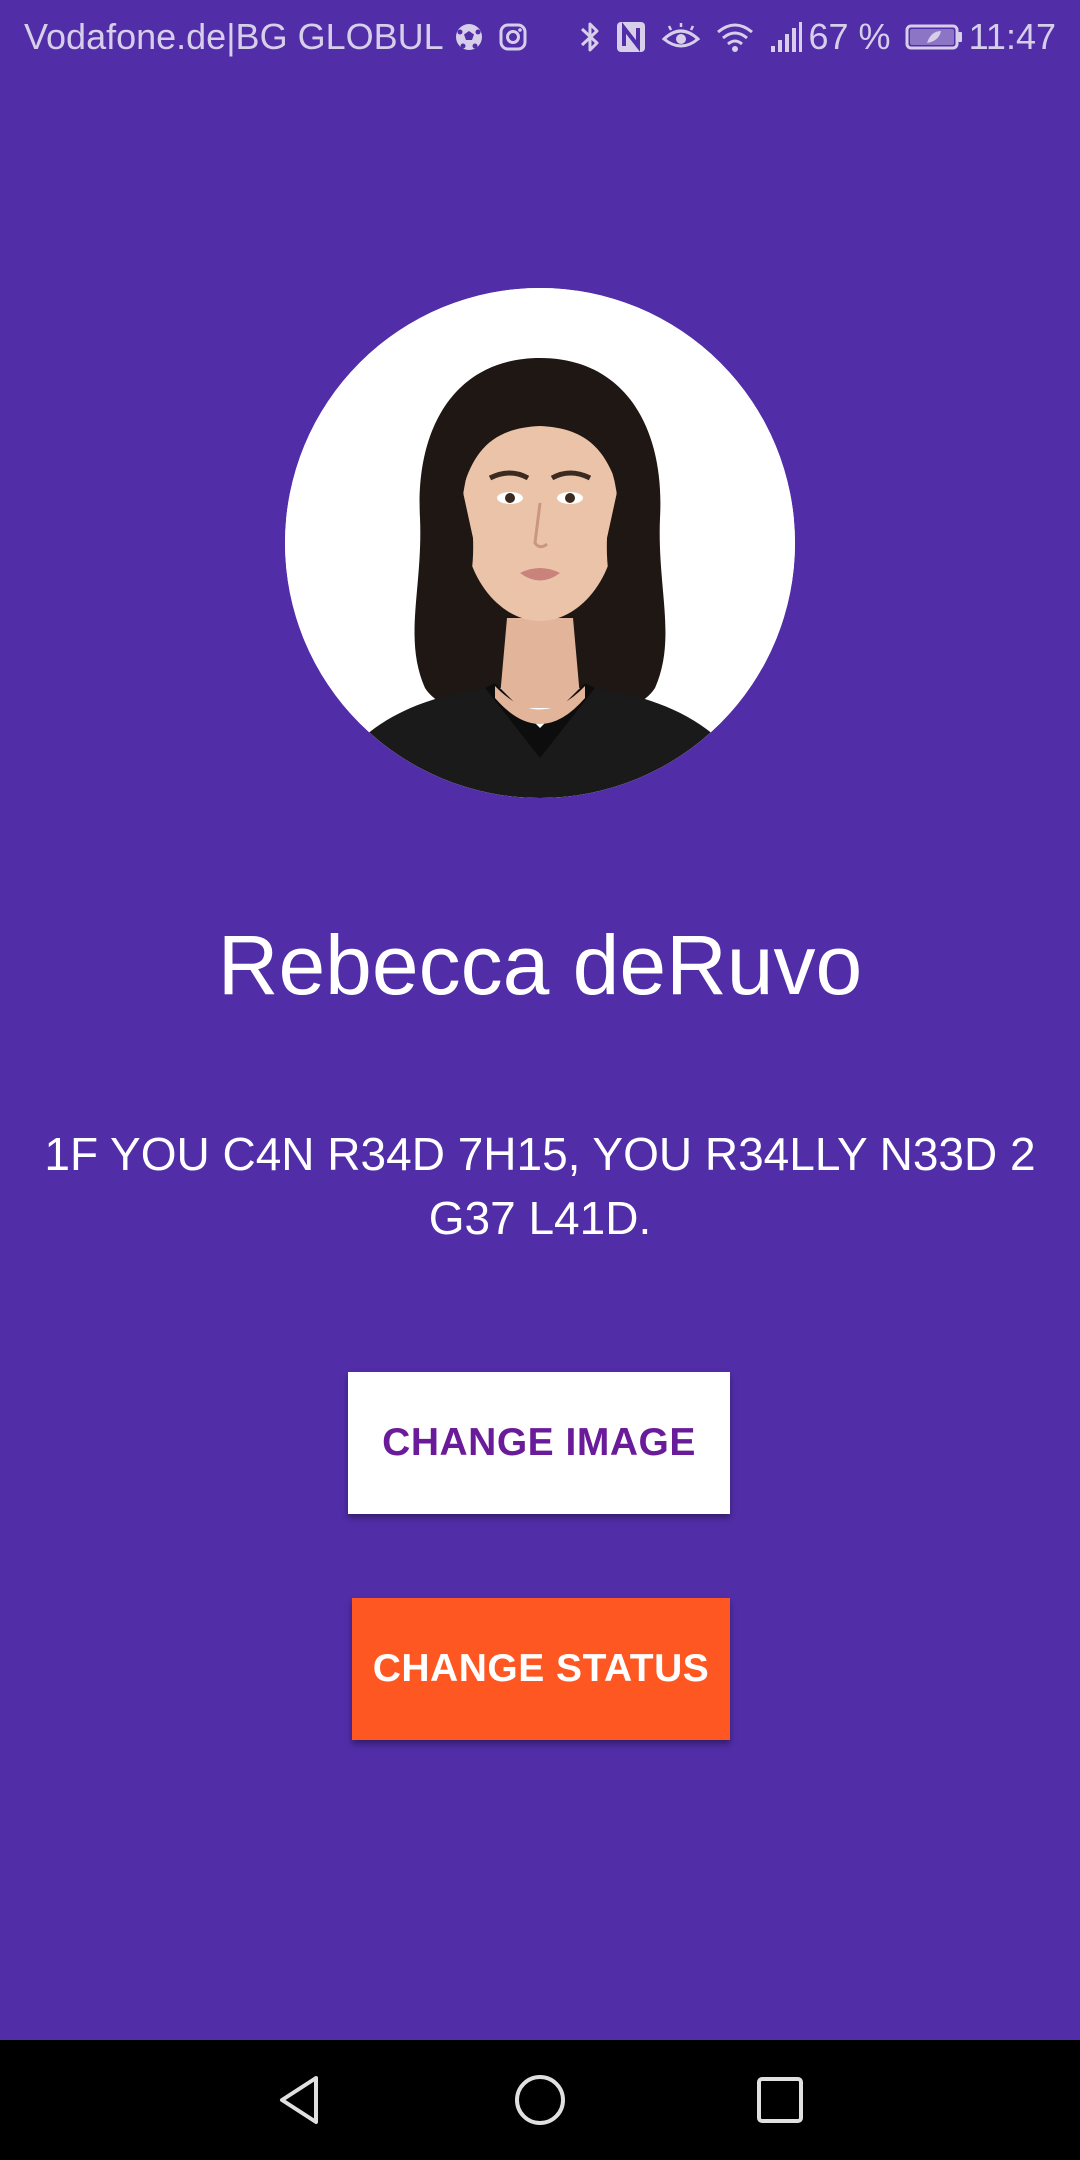 This screenshot has height=2160, width=1080. What do you see at coordinates (540, 37) in the screenshot?
I see `status-bar: Vodafone.de|BG GLOBUL 67 % 11:47` at bounding box center [540, 37].